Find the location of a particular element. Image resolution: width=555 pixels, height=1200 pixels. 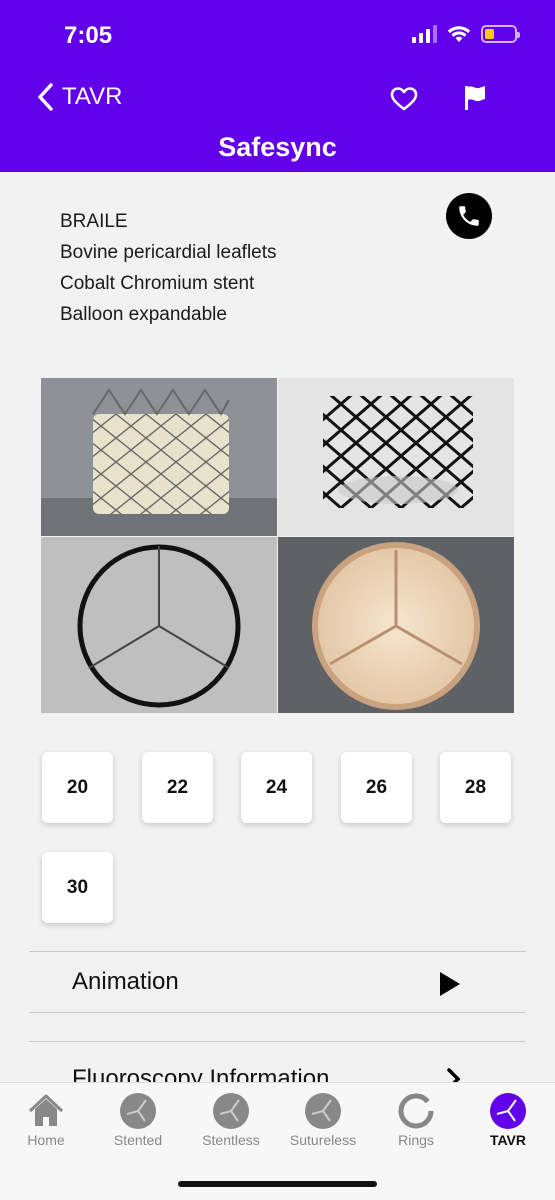

home-icon is located at coordinates (46, 1110).